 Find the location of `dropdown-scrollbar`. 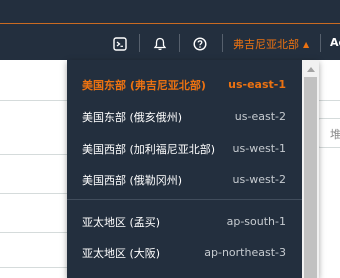

dropdown-scrollbar is located at coordinates (310, 169).